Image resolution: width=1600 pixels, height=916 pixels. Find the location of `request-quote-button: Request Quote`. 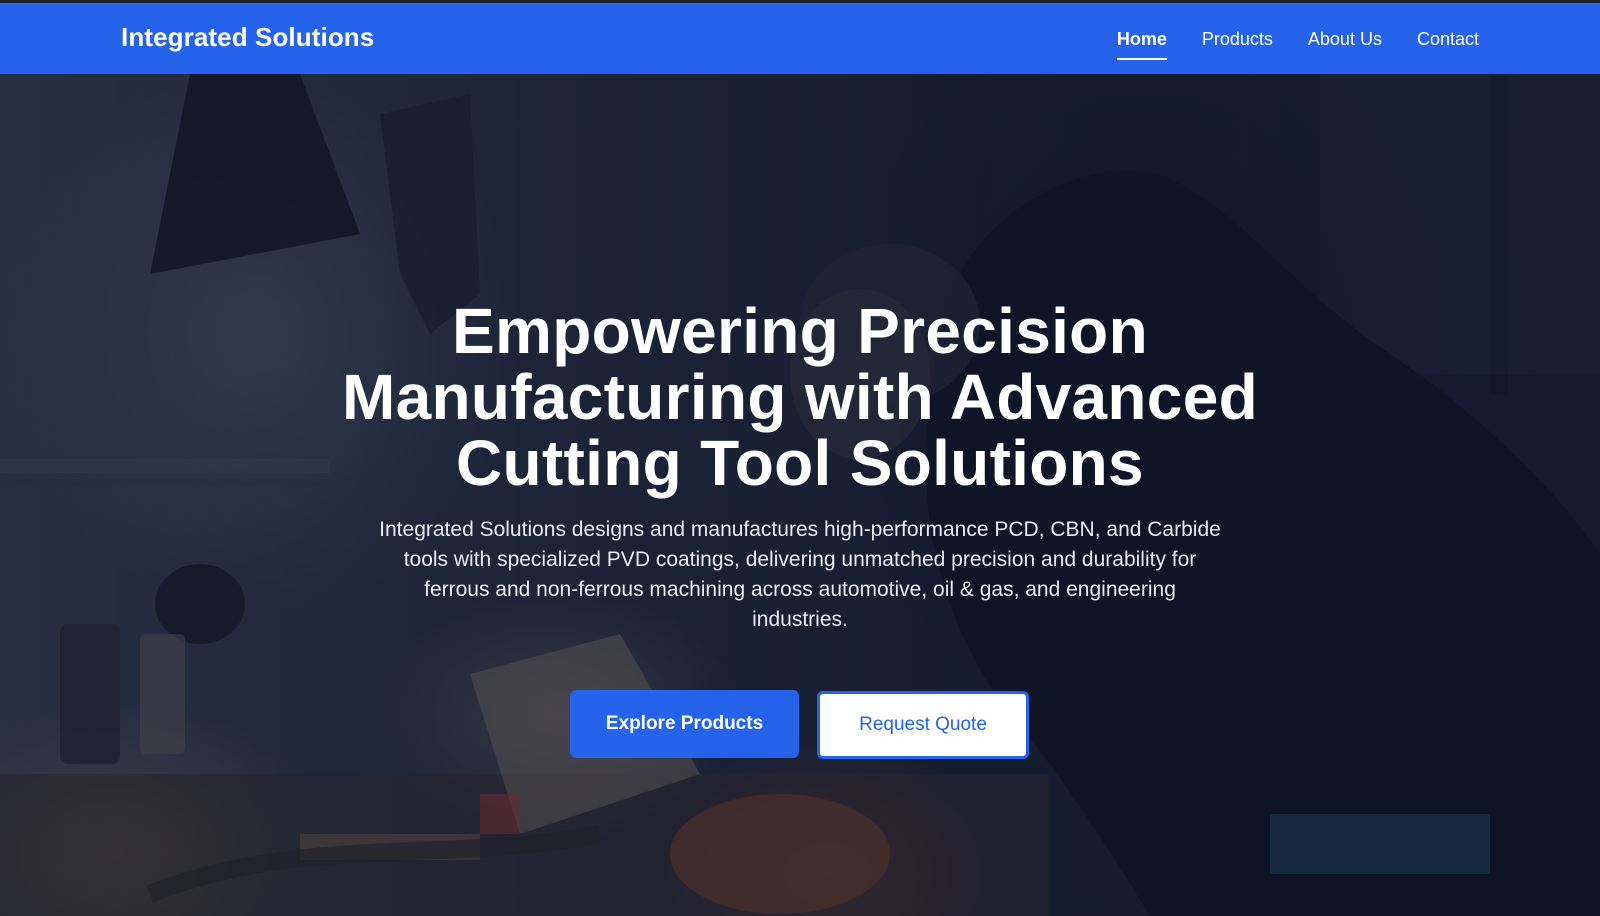

request-quote-button: Request Quote is located at coordinates (923, 725).